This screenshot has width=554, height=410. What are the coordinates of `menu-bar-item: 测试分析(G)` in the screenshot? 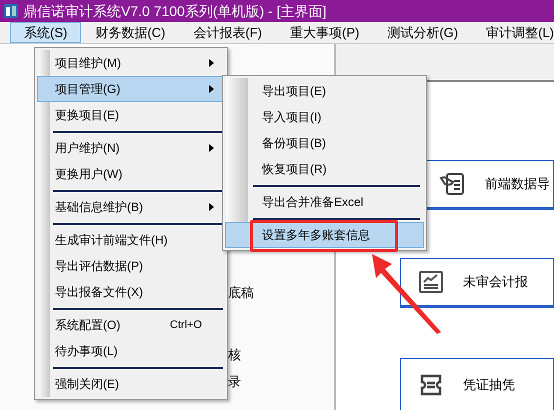 It's located at (422, 32).